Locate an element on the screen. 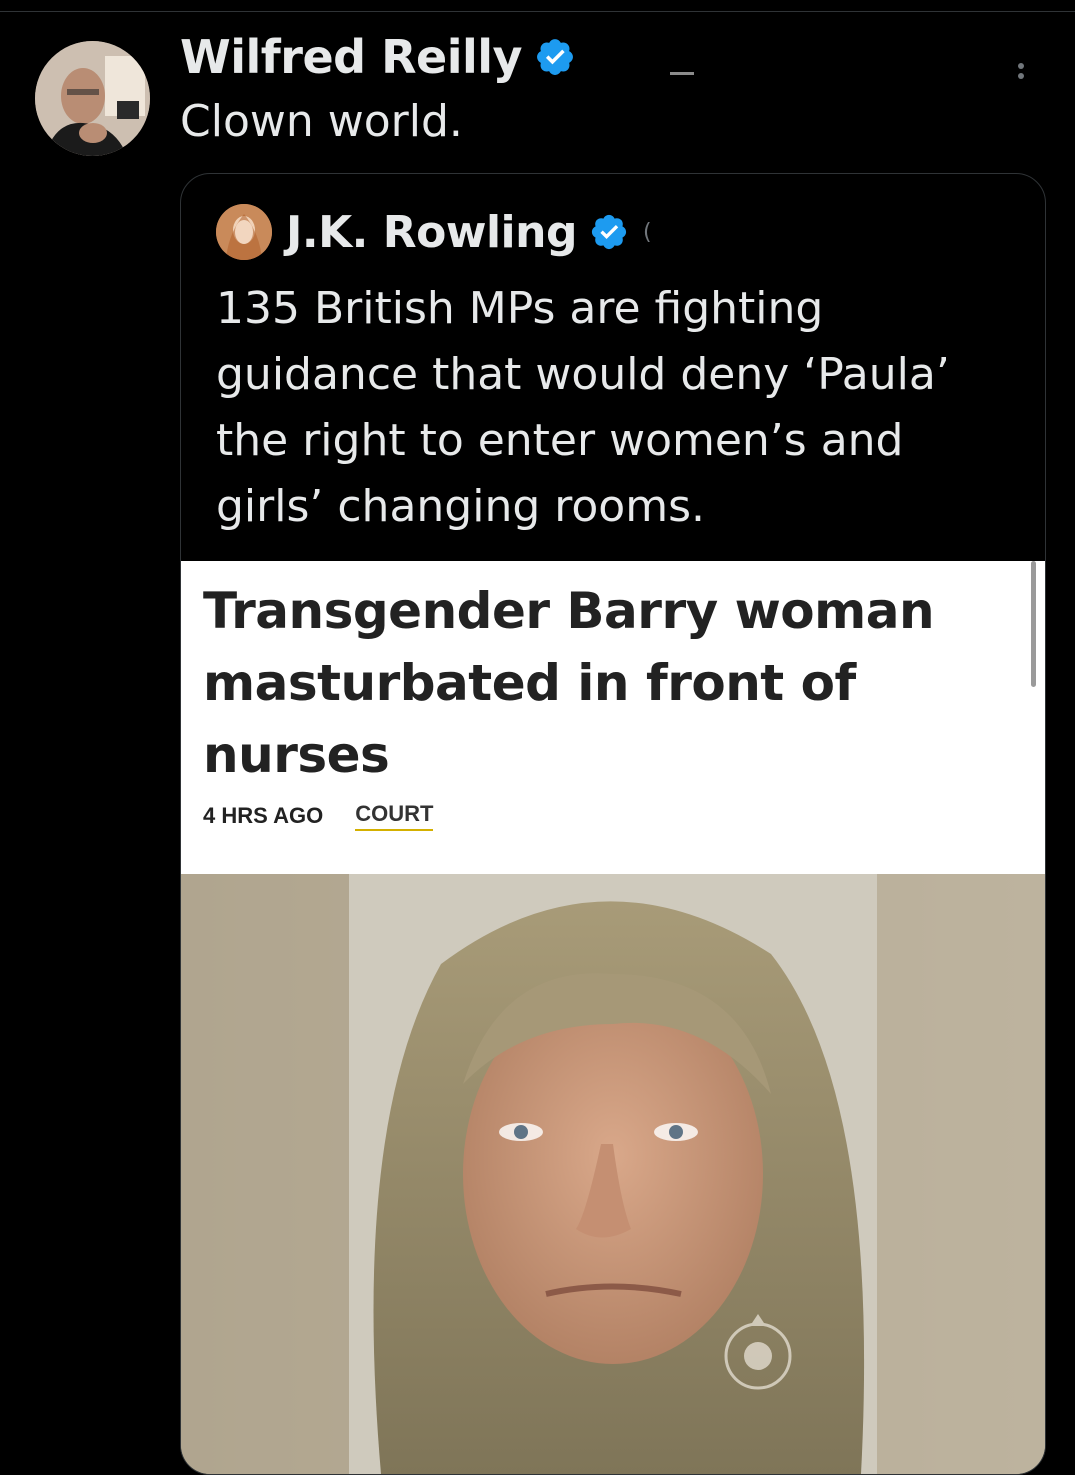  tweet-header: Wilfred Reilly is located at coordinates (378, 57).